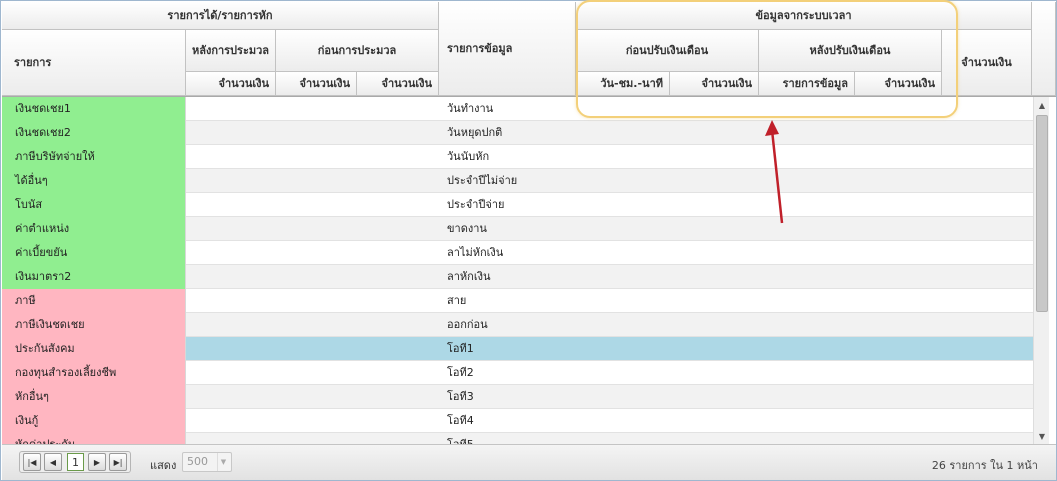  Describe the element at coordinates (75, 462) in the screenshot. I see `current-page-input: 1` at that location.